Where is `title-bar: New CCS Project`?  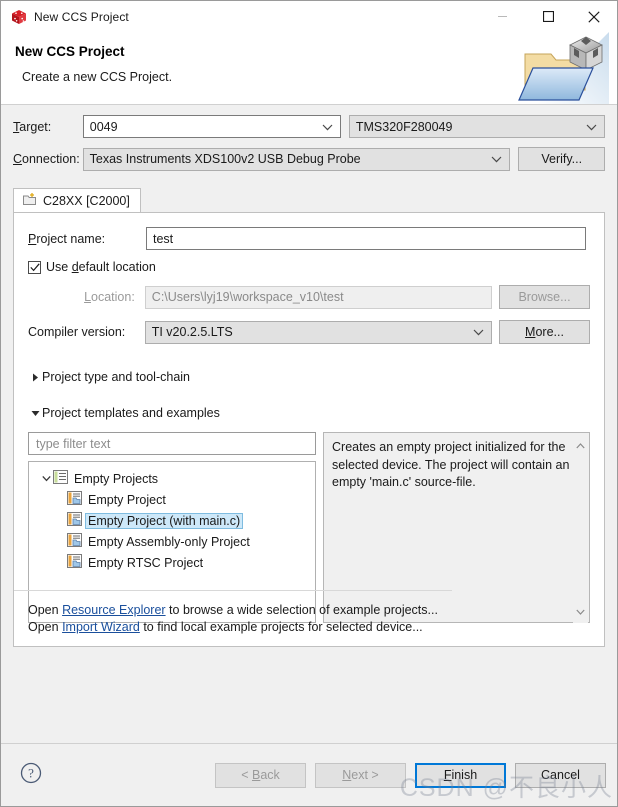
title-bar: New CCS Project is located at coordinates (309, 16).